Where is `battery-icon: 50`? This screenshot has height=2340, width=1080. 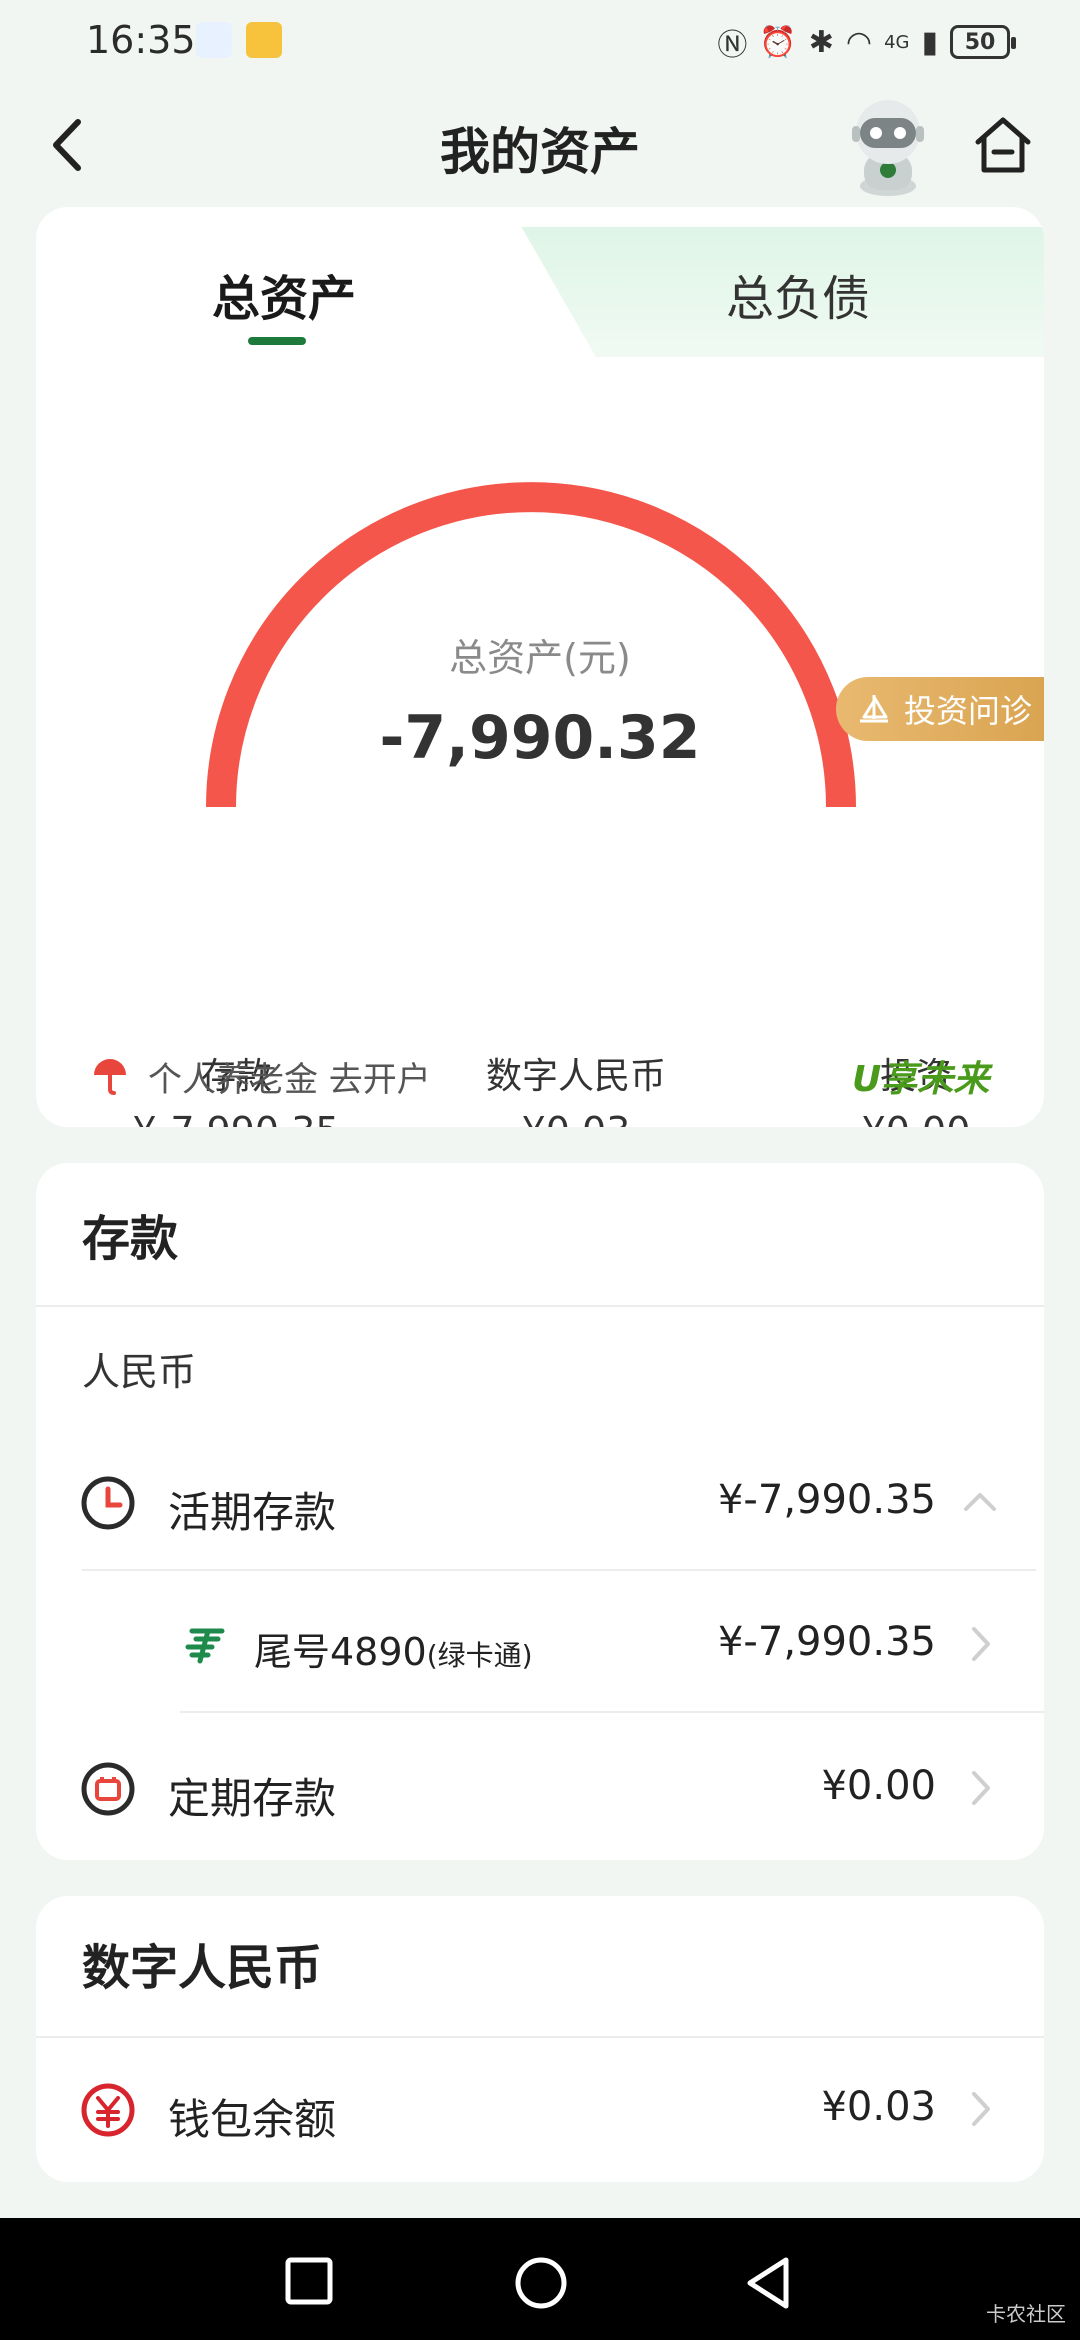 battery-icon: 50 is located at coordinates (983, 42).